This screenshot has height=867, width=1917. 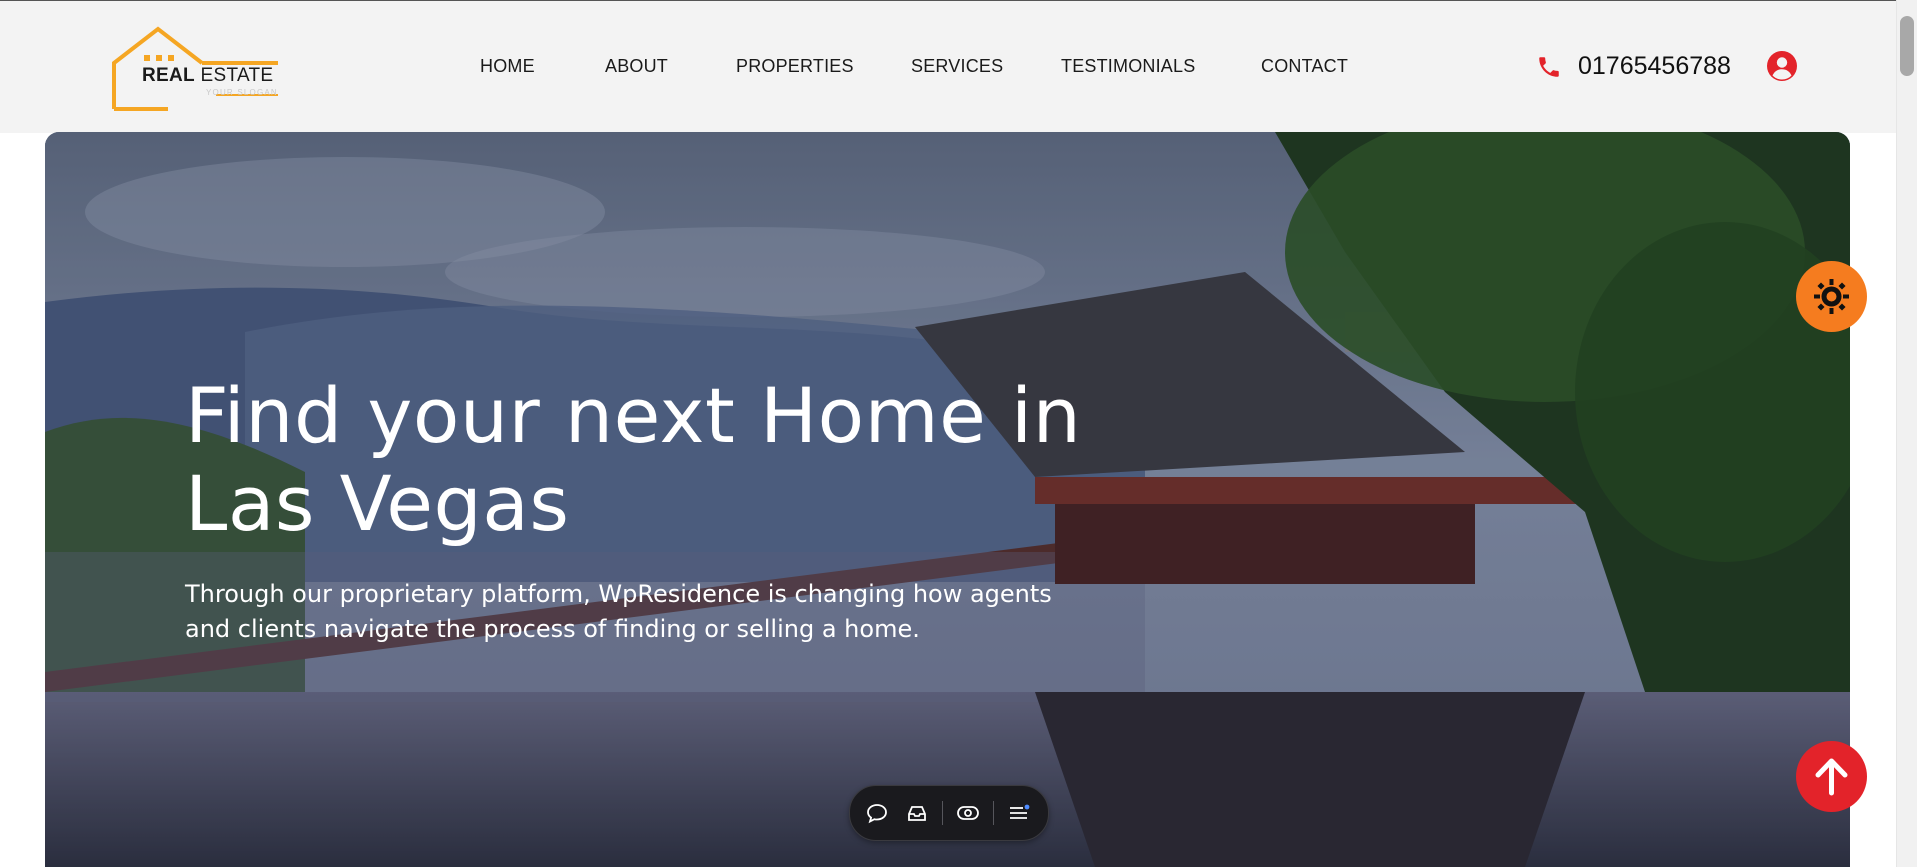 I want to click on sun-icon, so click(x=1831, y=296).